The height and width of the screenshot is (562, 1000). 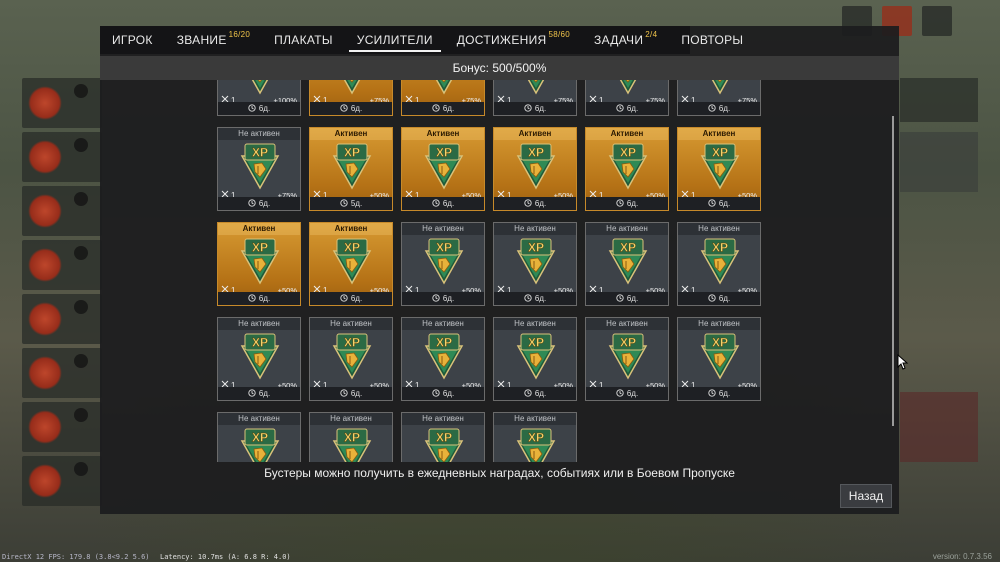 I want to click on tab-1: ЗВАНИЕ 16/20, so click(x=213, y=40).